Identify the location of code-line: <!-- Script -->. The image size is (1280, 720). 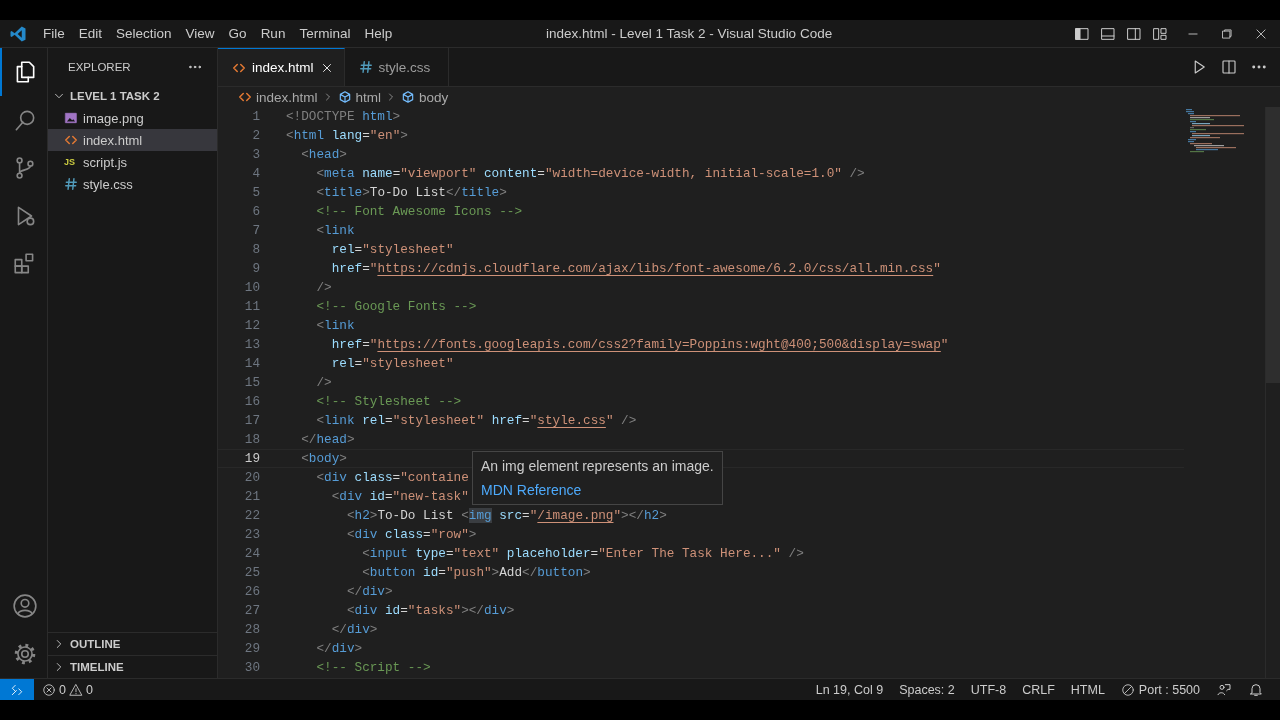
(373, 667).